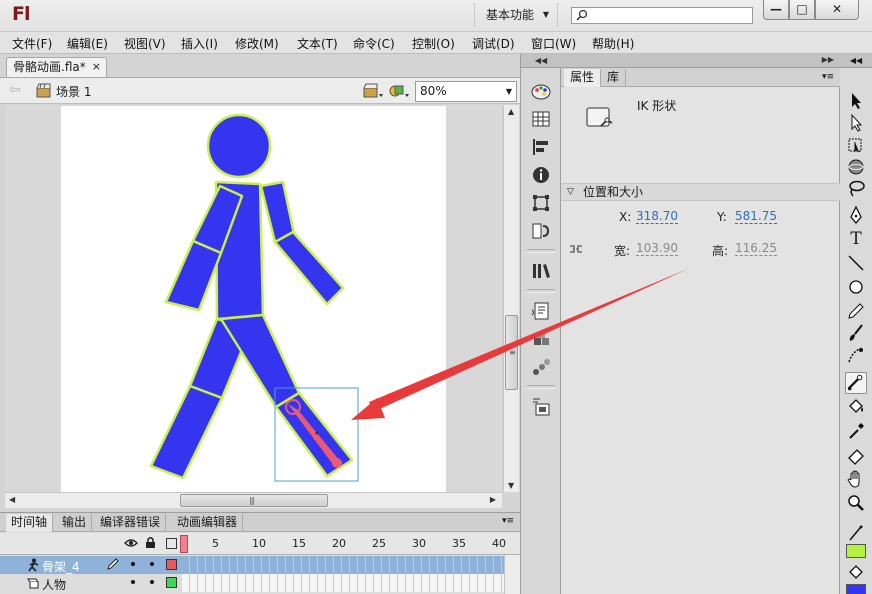  Describe the element at coordinates (828, 59) in the screenshot. I see `collapse-icon: ▶▶` at that location.